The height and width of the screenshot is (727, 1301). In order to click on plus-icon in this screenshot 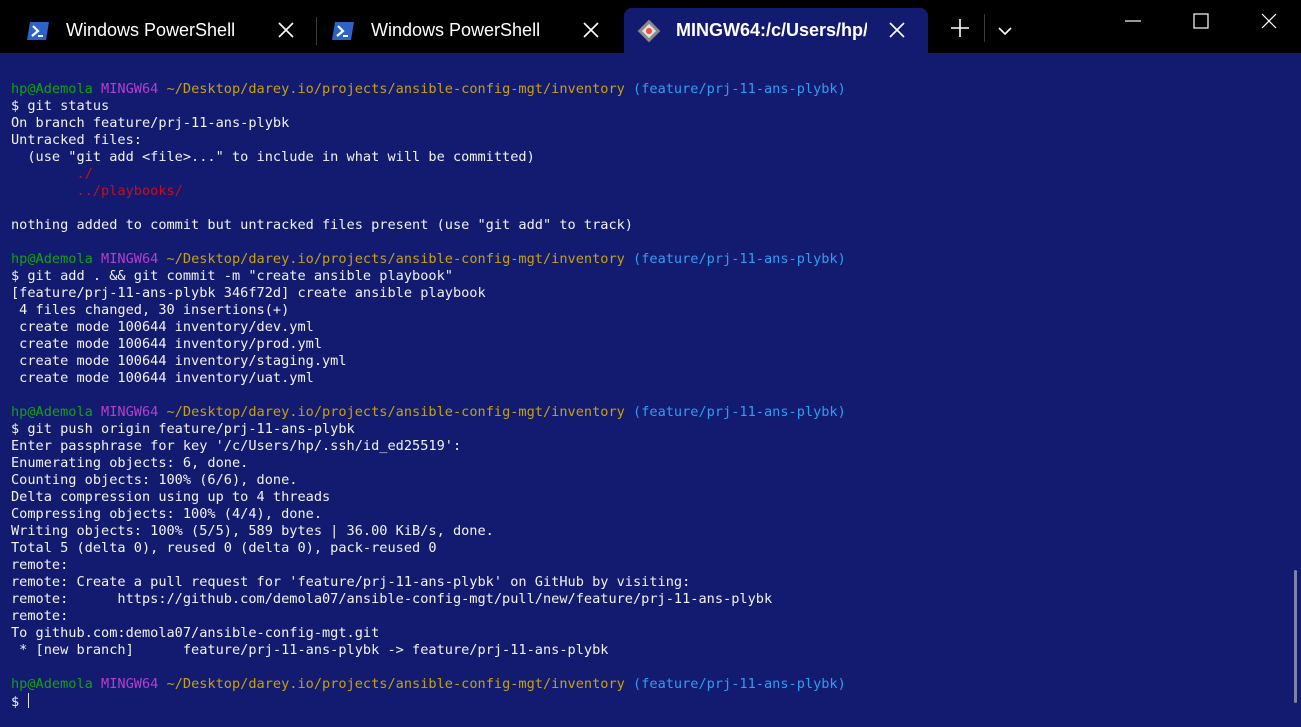, I will do `click(960, 30)`.